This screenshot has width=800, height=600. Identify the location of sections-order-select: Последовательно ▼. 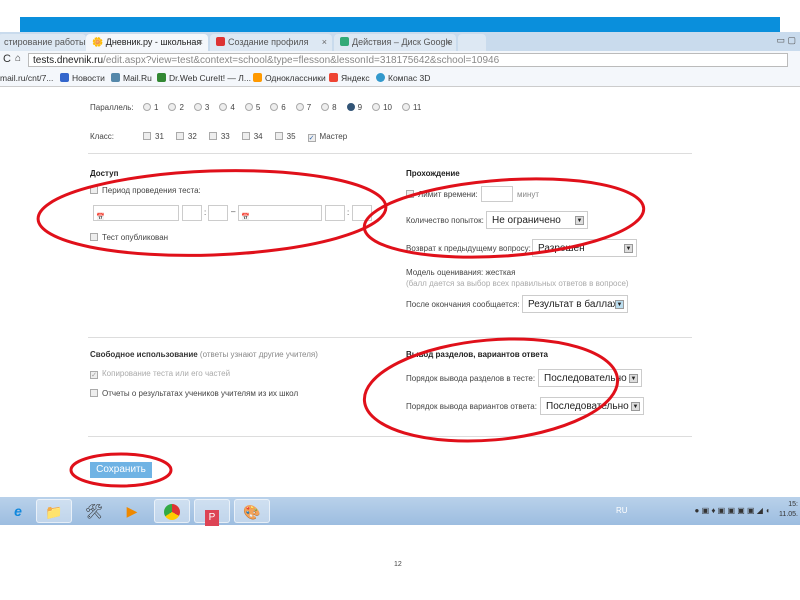
(590, 378).